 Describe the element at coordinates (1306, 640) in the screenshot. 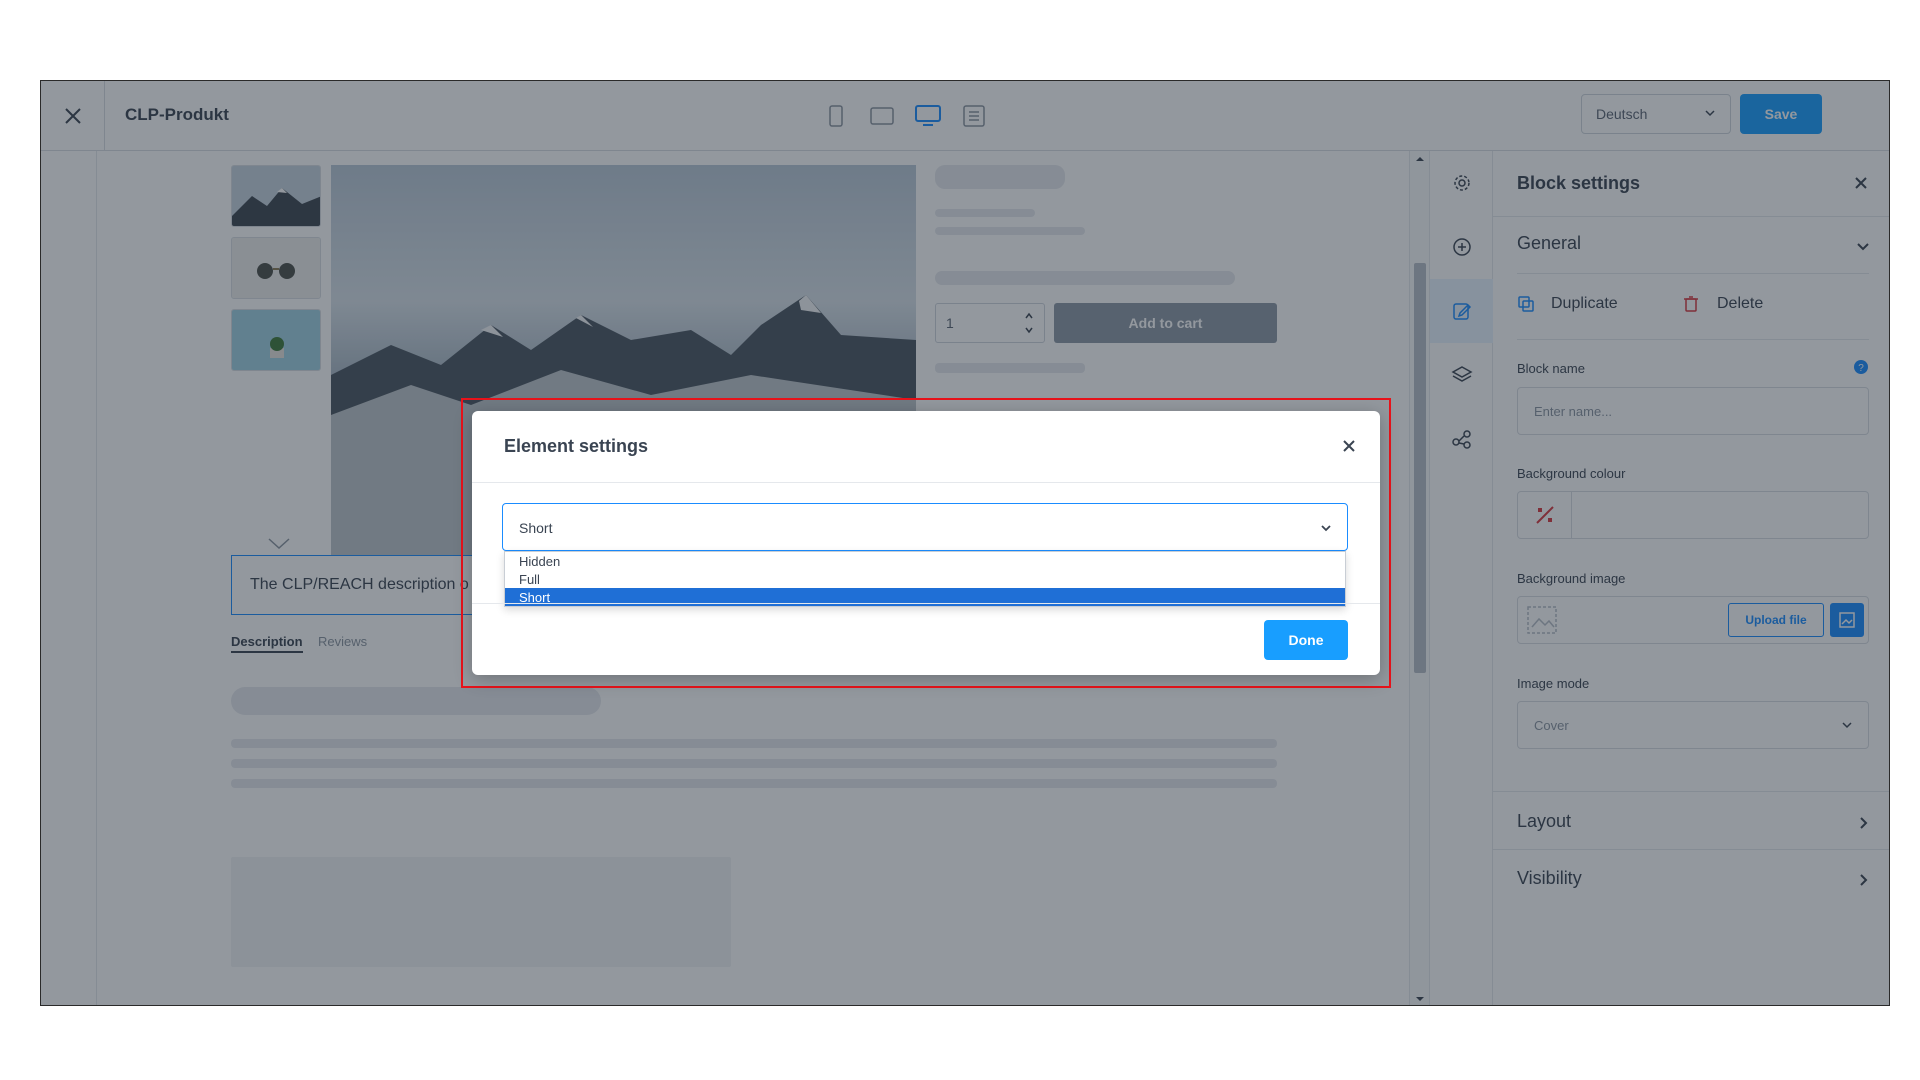

I see `done-button: Done` at that location.